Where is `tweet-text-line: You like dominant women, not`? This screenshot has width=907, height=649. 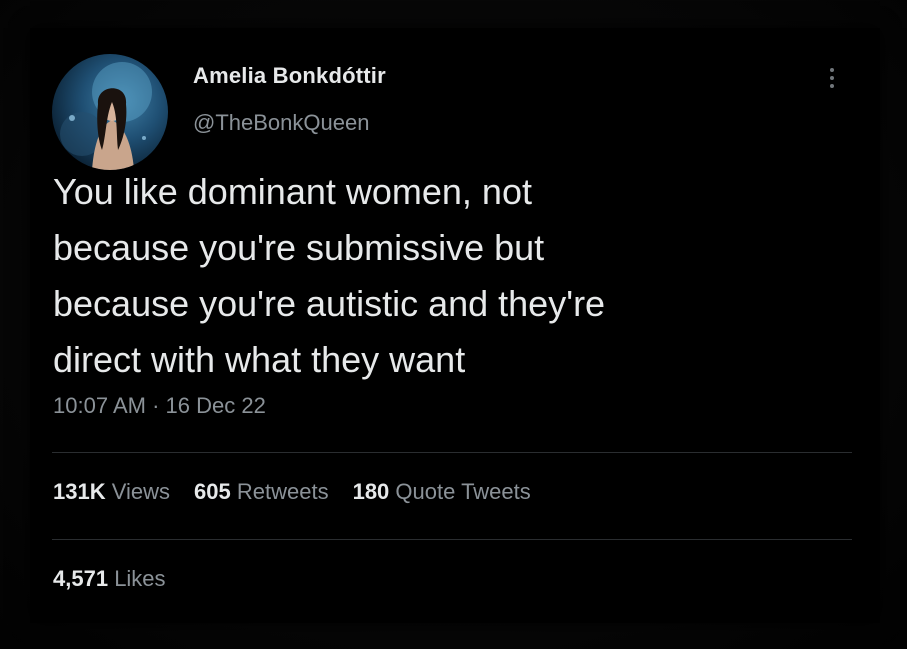 tweet-text-line: You like dominant women, not is located at coordinates (292, 191).